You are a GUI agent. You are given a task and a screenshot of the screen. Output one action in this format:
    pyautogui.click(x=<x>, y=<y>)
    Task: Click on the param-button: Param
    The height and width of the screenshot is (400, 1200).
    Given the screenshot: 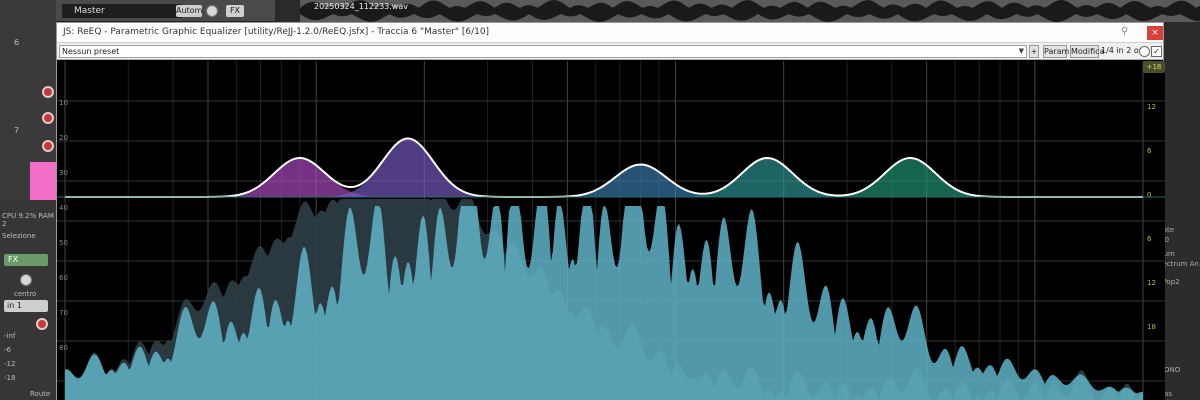 What is the action you would take?
    pyautogui.click(x=1056, y=51)
    